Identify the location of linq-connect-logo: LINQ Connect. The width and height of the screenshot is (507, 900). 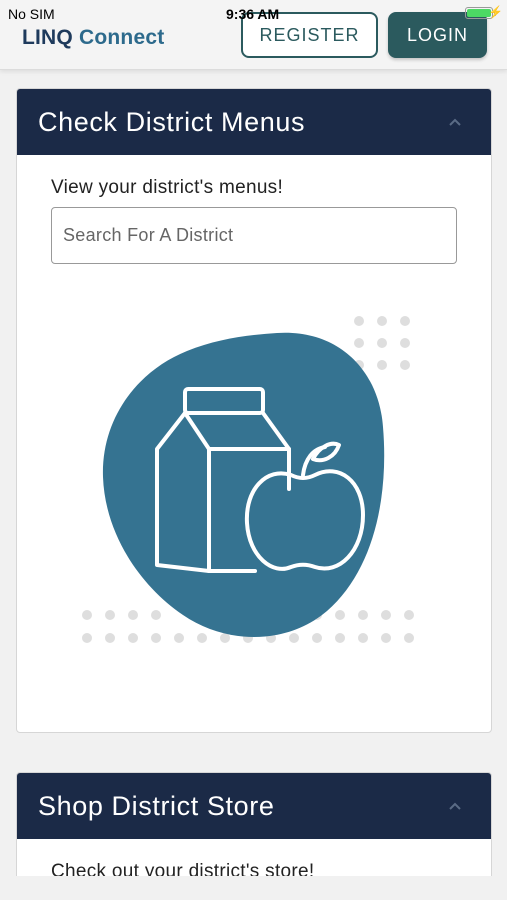
(93, 37).